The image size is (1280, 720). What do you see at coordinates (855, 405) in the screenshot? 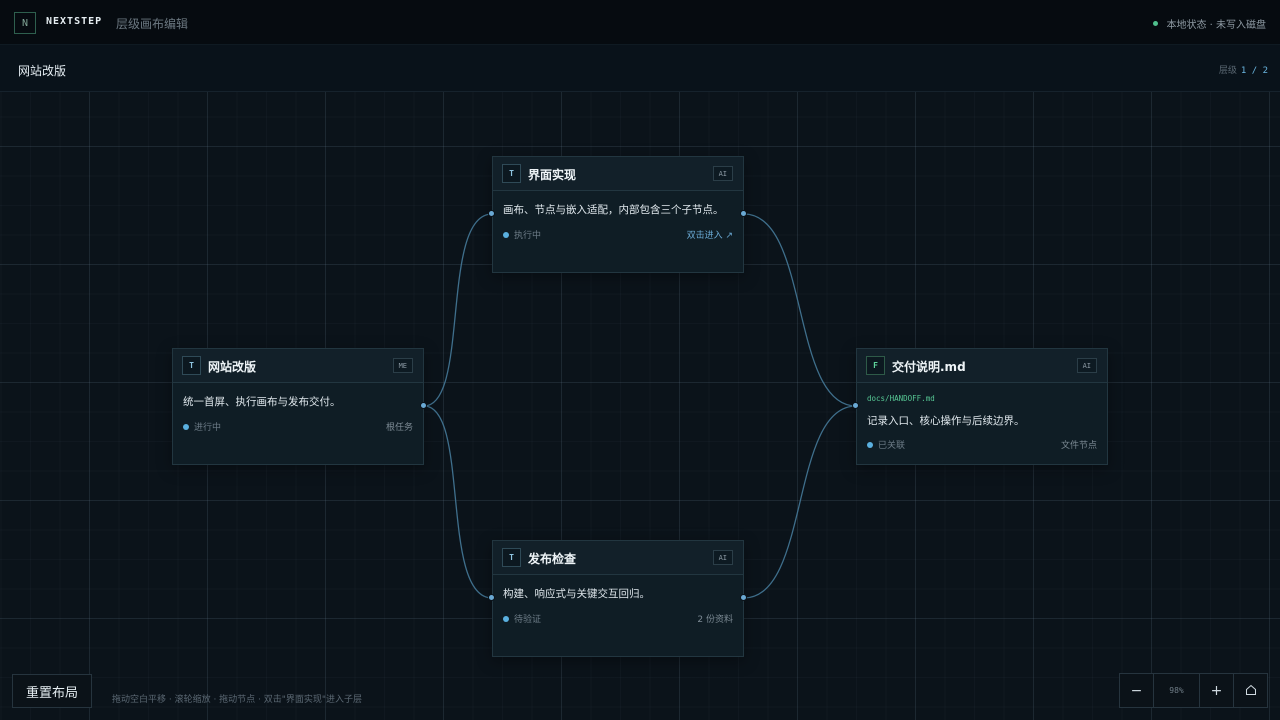
I see `node-handoff-input-port` at bounding box center [855, 405].